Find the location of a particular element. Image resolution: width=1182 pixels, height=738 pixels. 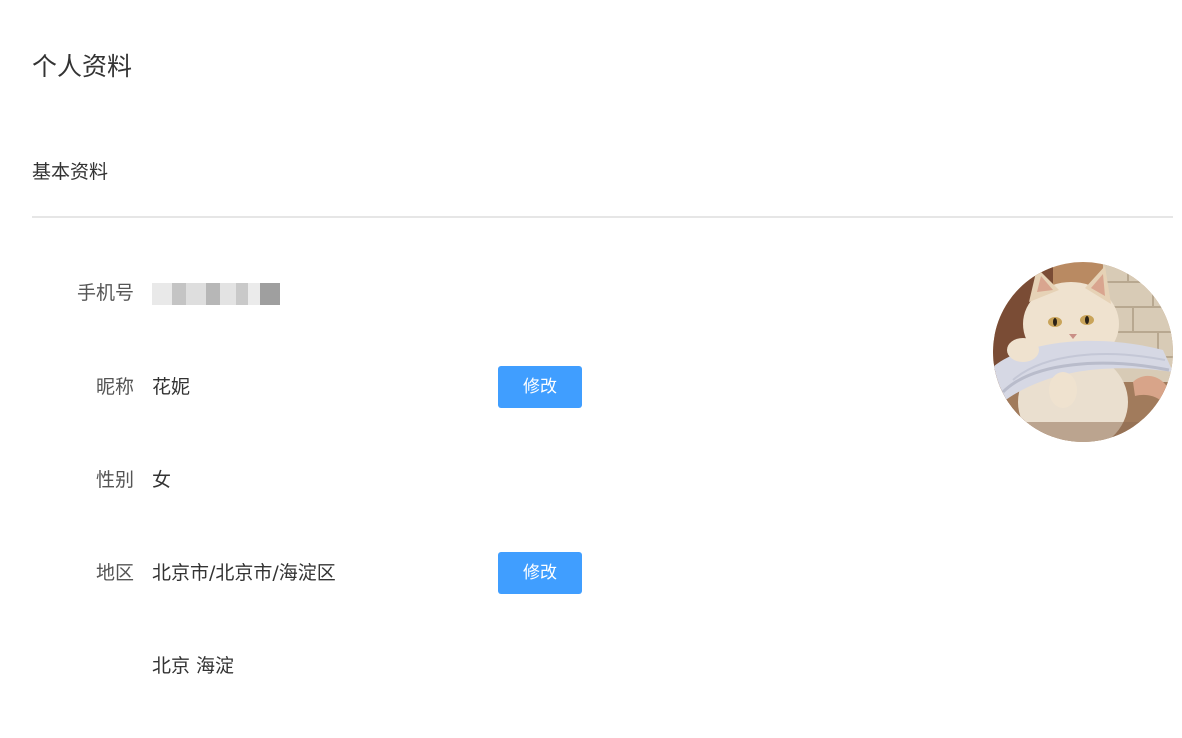

nickname-label: 昵称 is located at coordinates (114, 387).